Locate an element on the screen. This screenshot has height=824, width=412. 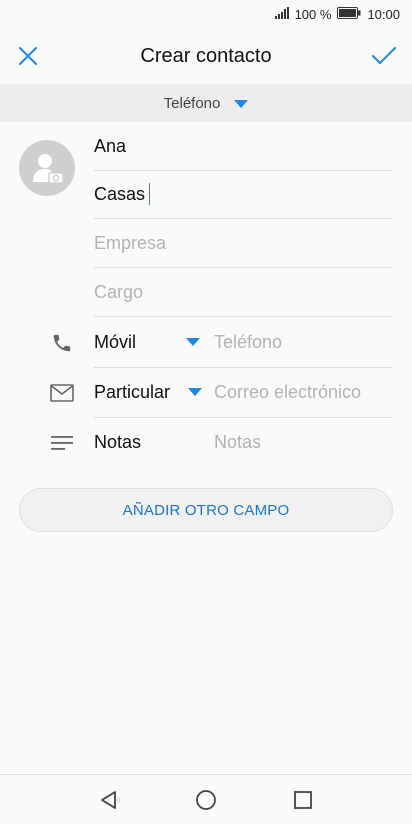
company-field: Empresa is located at coordinates (243, 243).